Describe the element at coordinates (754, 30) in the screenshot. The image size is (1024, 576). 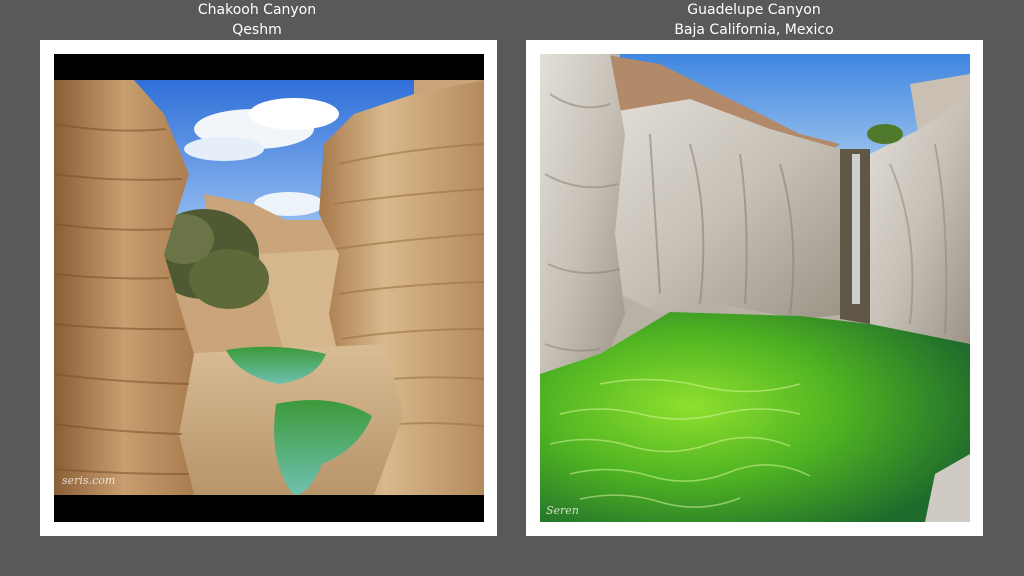
I see `right-photo-subtitle: Baja California, Mexico` at that location.